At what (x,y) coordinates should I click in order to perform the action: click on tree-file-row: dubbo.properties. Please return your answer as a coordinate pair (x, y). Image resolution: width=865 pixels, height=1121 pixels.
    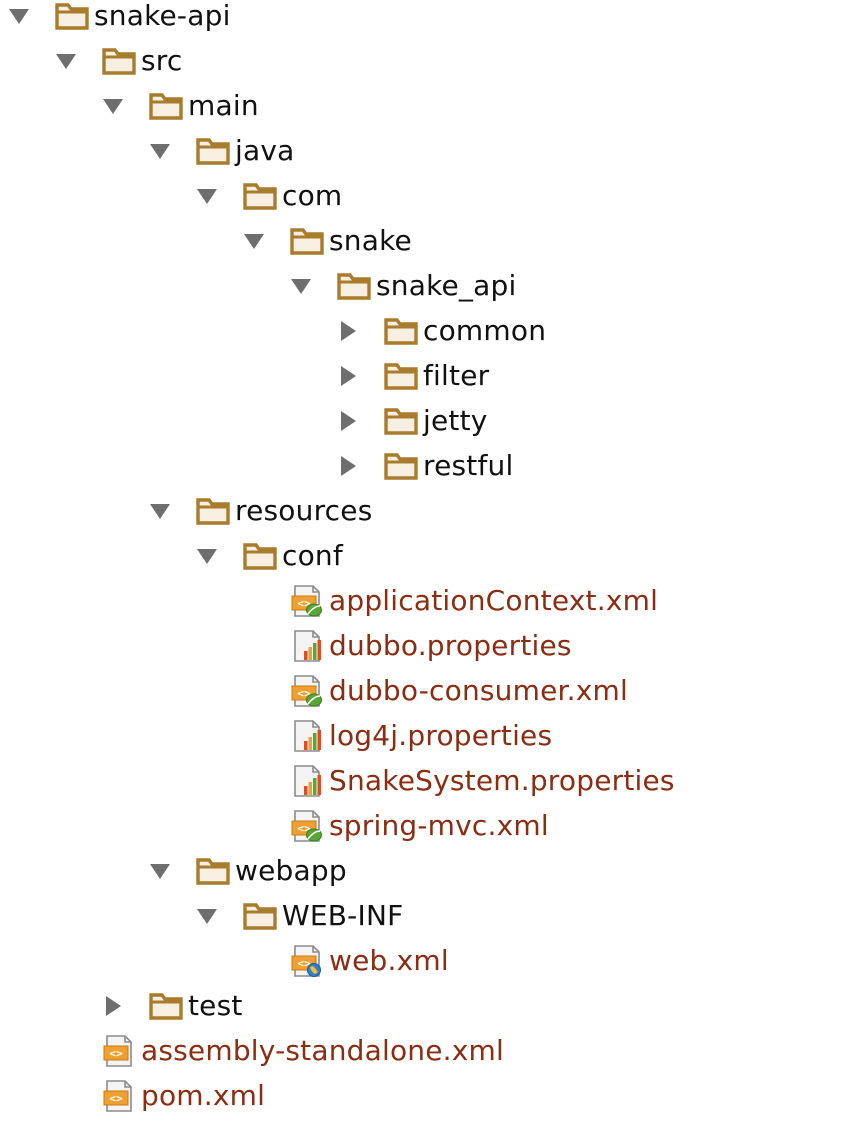
    Looking at the image, I should click on (407, 645).